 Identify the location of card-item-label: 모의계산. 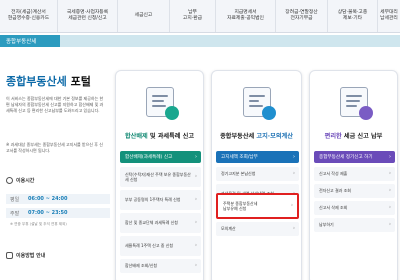
(228, 229).